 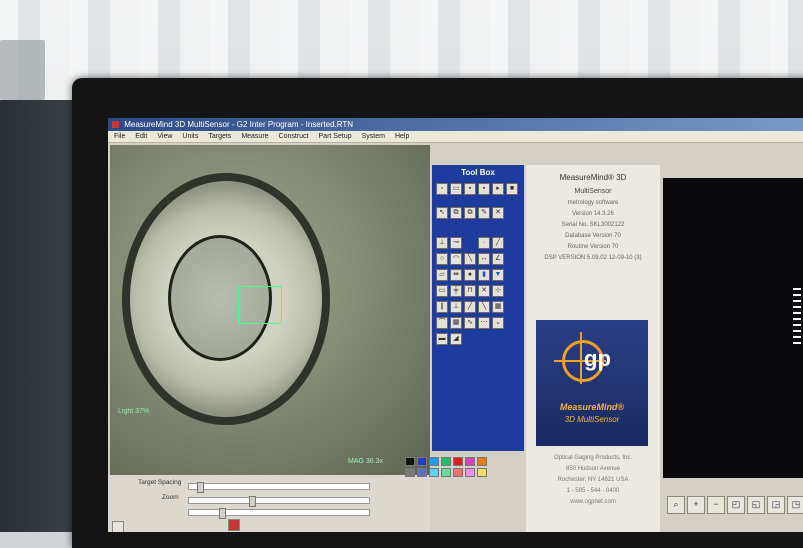 I want to click on dark-area, so click(x=40, y=316).